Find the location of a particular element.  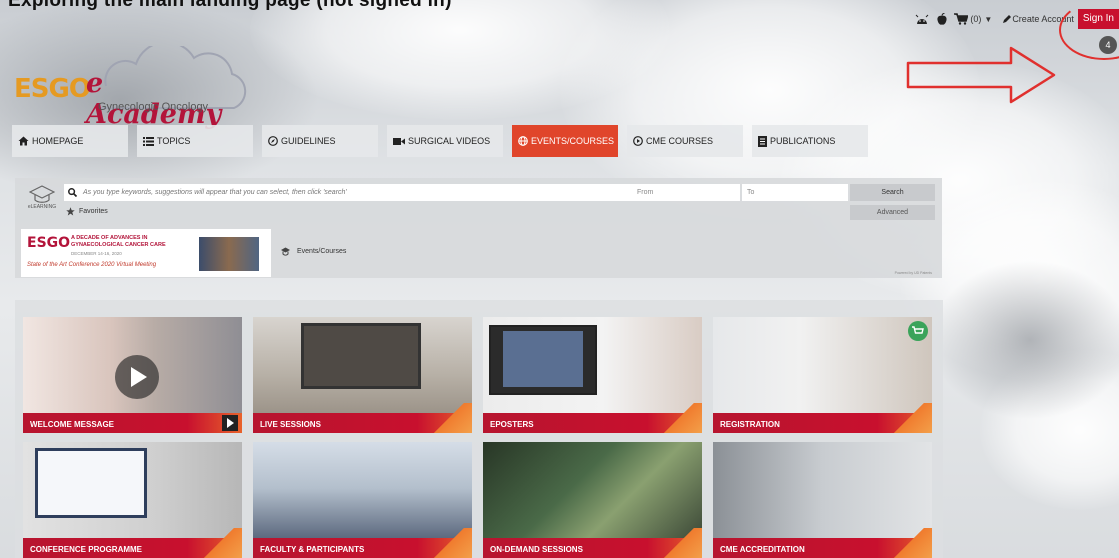

logo-subtitle: Gynecologic Oncology is located at coordinates (153, 107).